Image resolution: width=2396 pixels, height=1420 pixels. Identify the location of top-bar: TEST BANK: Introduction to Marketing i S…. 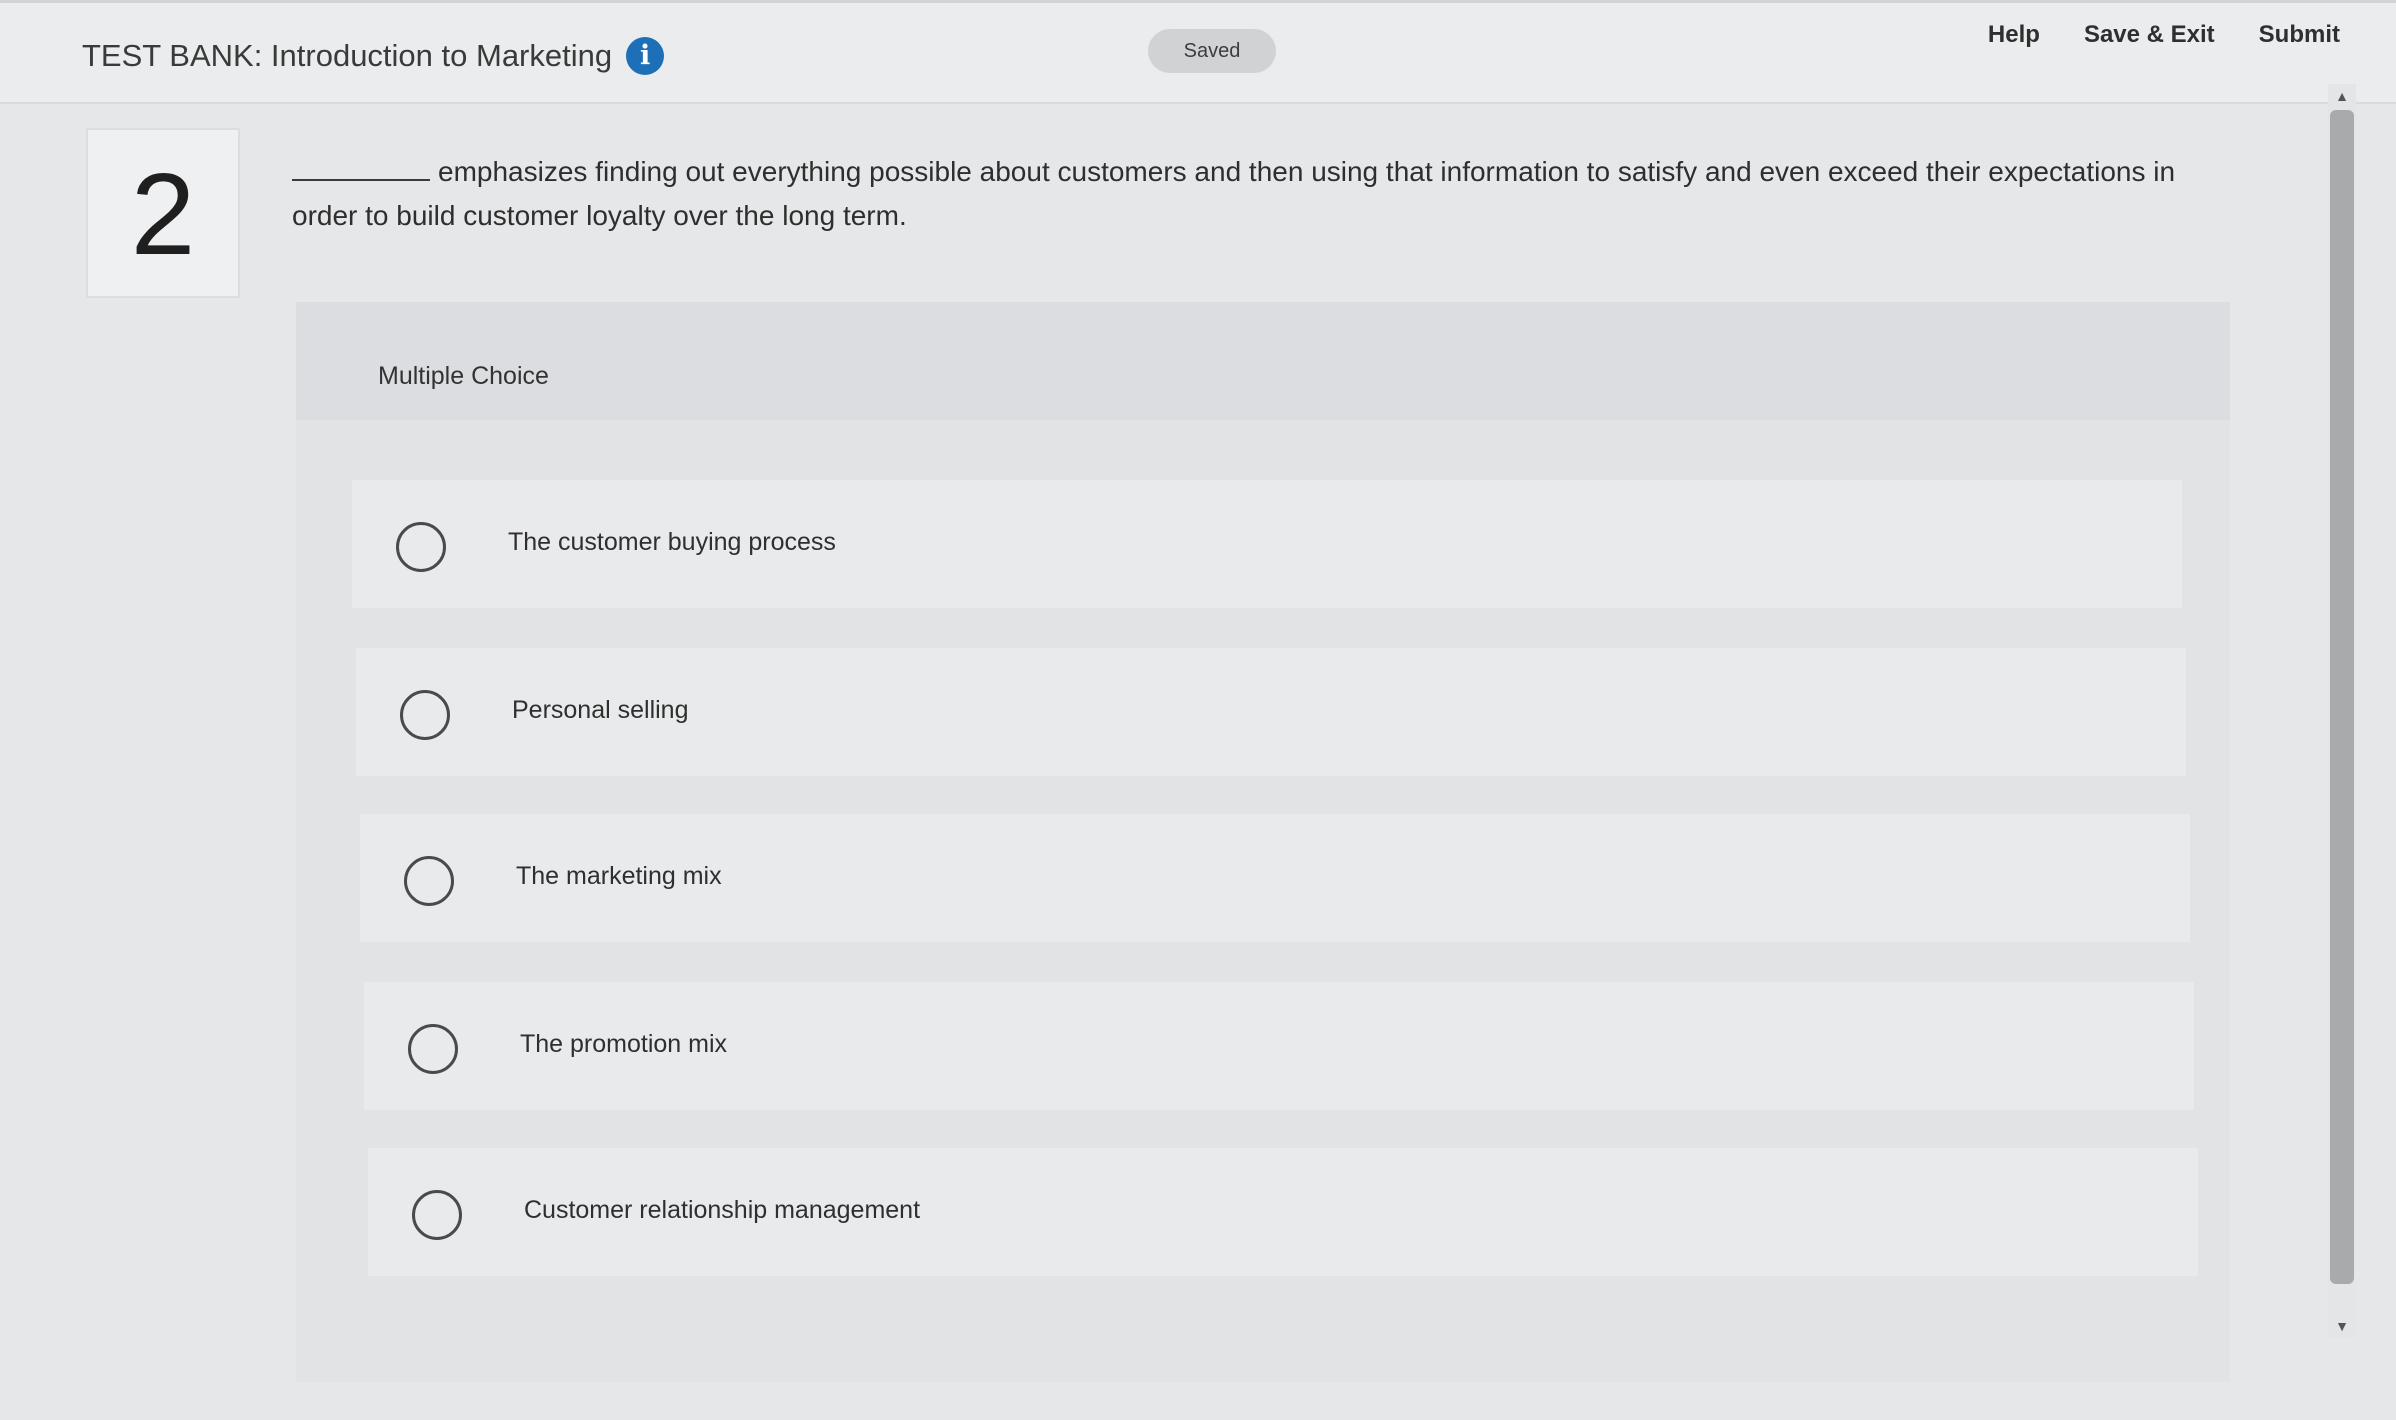
(1198, 52).